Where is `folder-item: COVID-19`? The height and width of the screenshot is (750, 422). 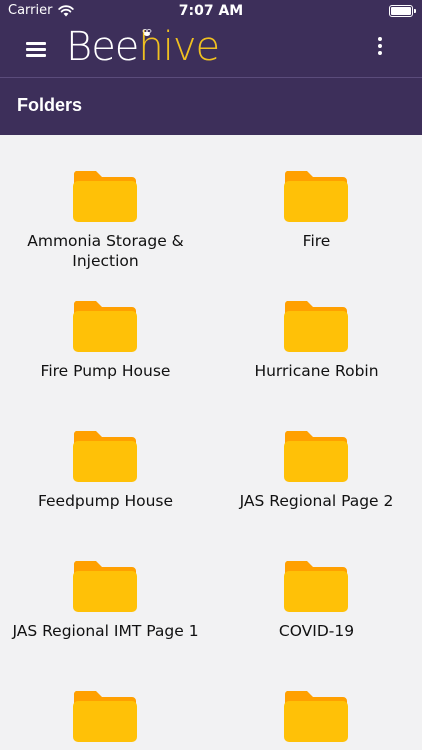
folder-item: COVID-19 is located at coordinates (316, 585).